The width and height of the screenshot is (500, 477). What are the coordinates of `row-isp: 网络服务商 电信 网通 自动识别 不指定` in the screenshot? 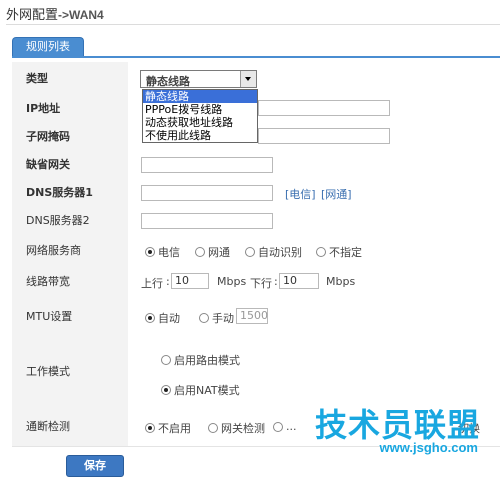 It's located at (256, 250).